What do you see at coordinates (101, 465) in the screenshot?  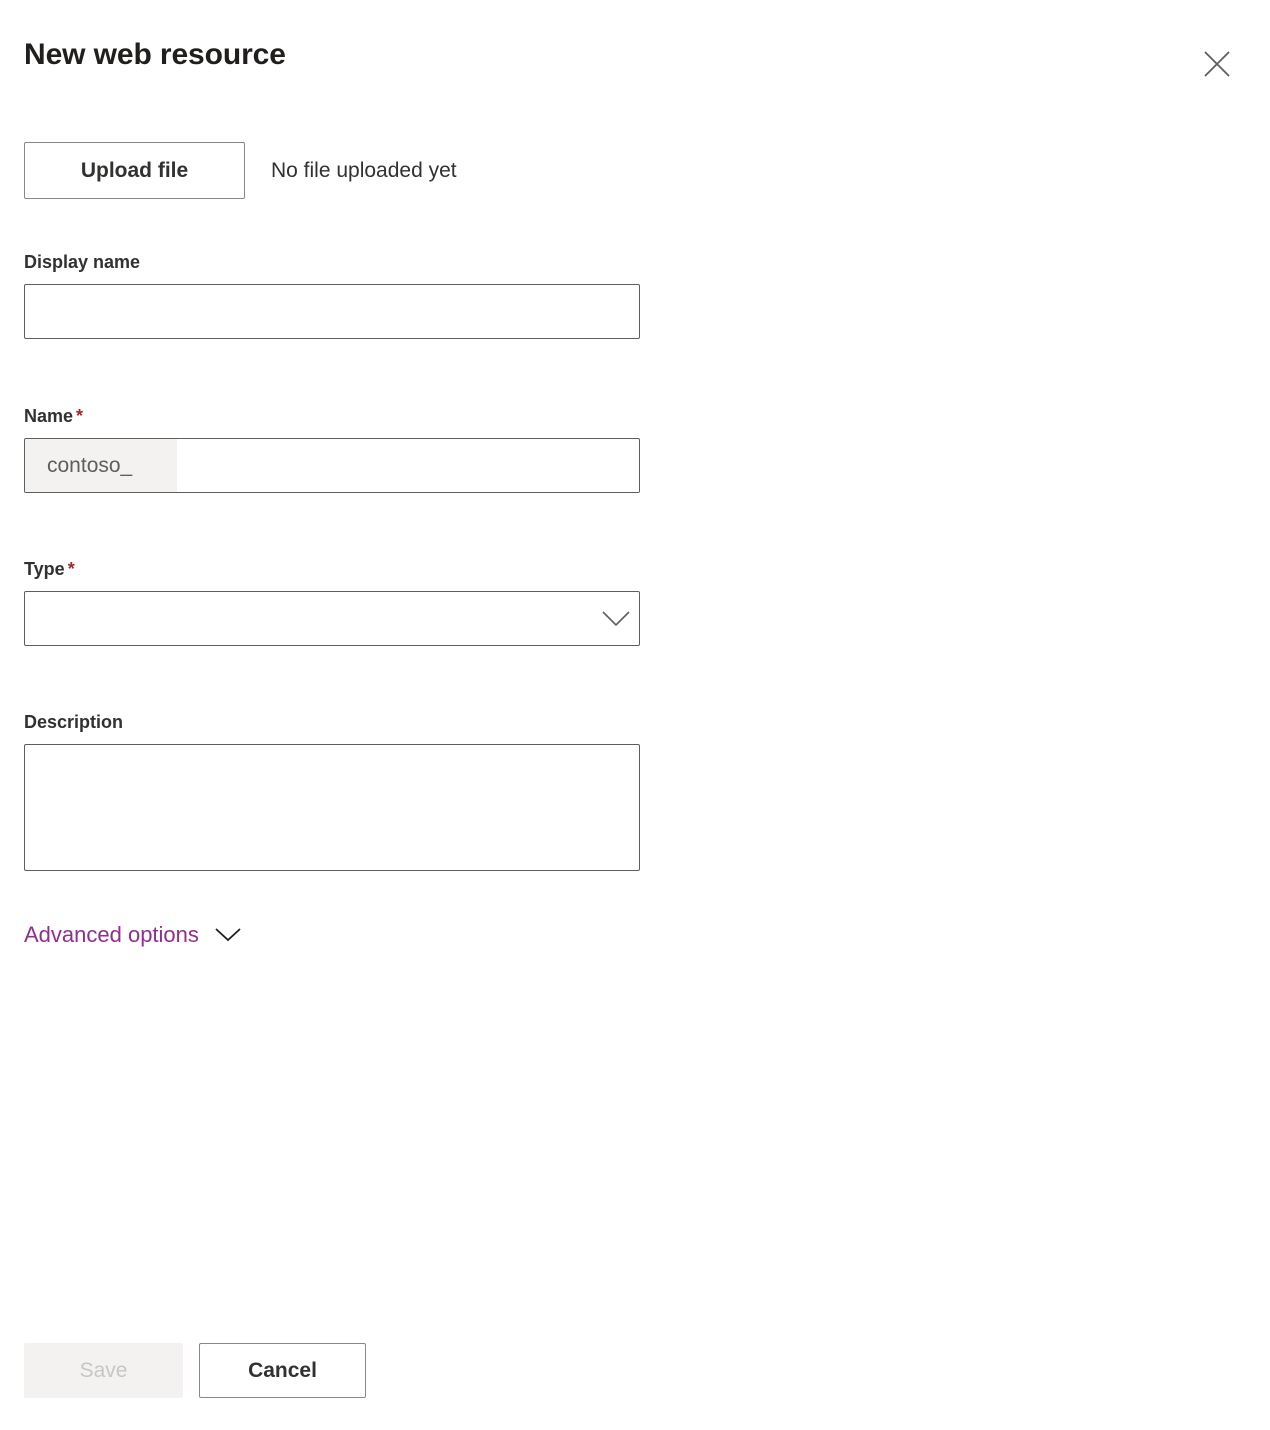 I see `name-prefix-label: contoso_` at bounding box center [101, 465].